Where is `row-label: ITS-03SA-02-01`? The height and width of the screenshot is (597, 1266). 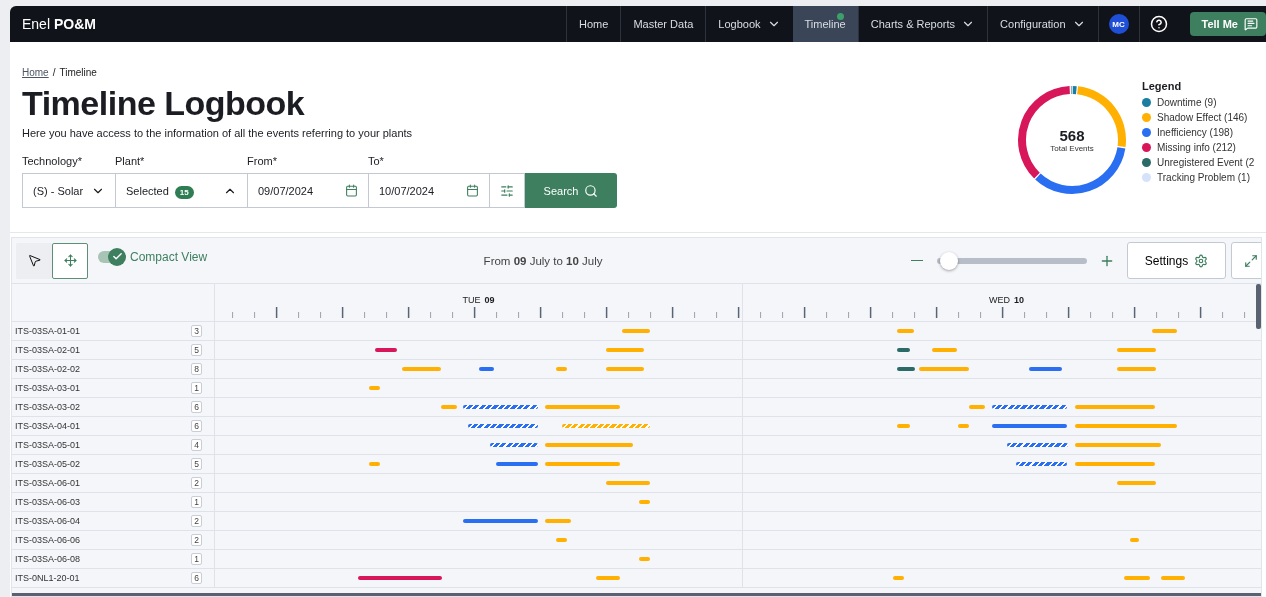 row-label: ITS-03SA-02-01 is located at coordinates (48, 350).